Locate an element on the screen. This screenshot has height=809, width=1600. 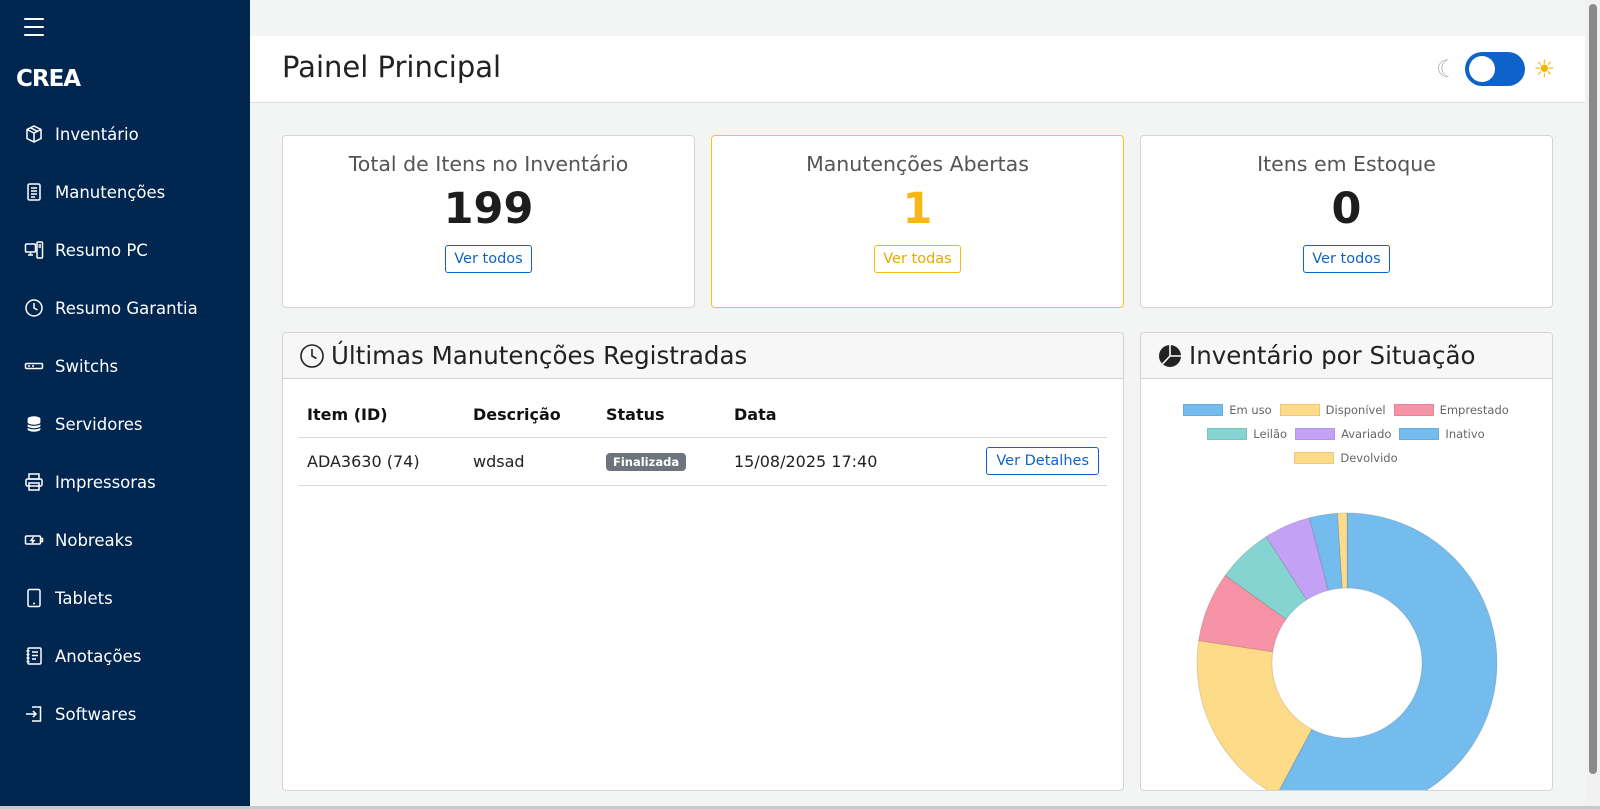
sidebar-item-label: Nobreaks is located at coordinates (94, 540).